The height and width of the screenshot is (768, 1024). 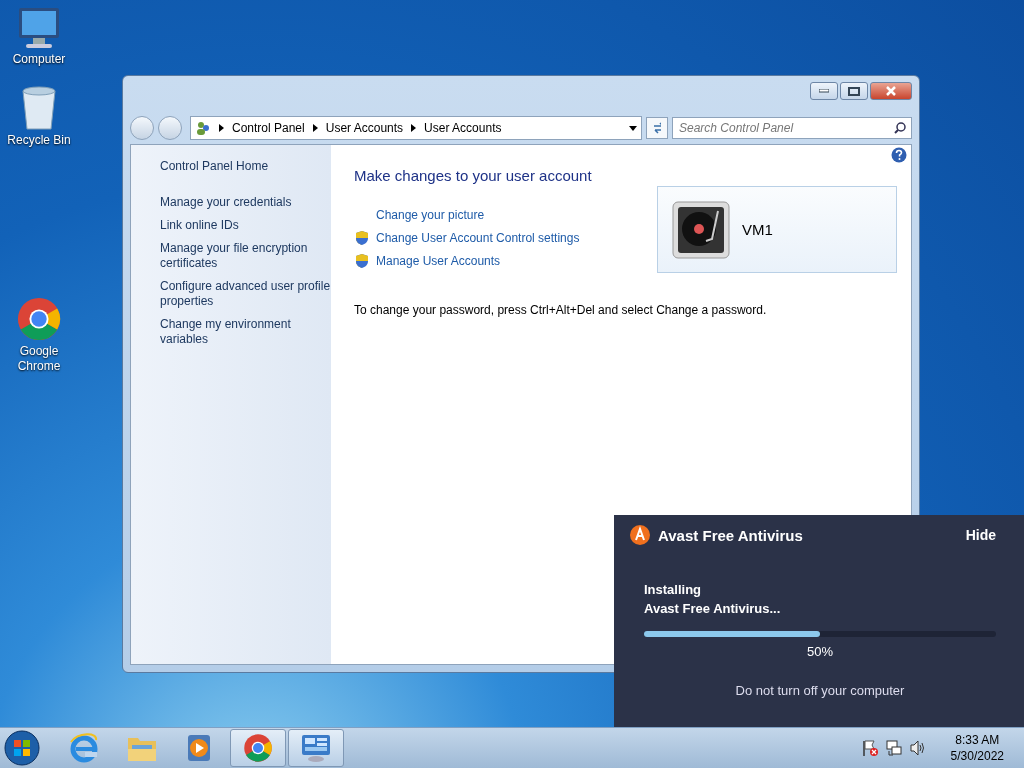 What do you see at coordinates (39, 359) in the screenshot?
I see `desktop-icon-label: Google Chrome` at bounding box center [39, 359].